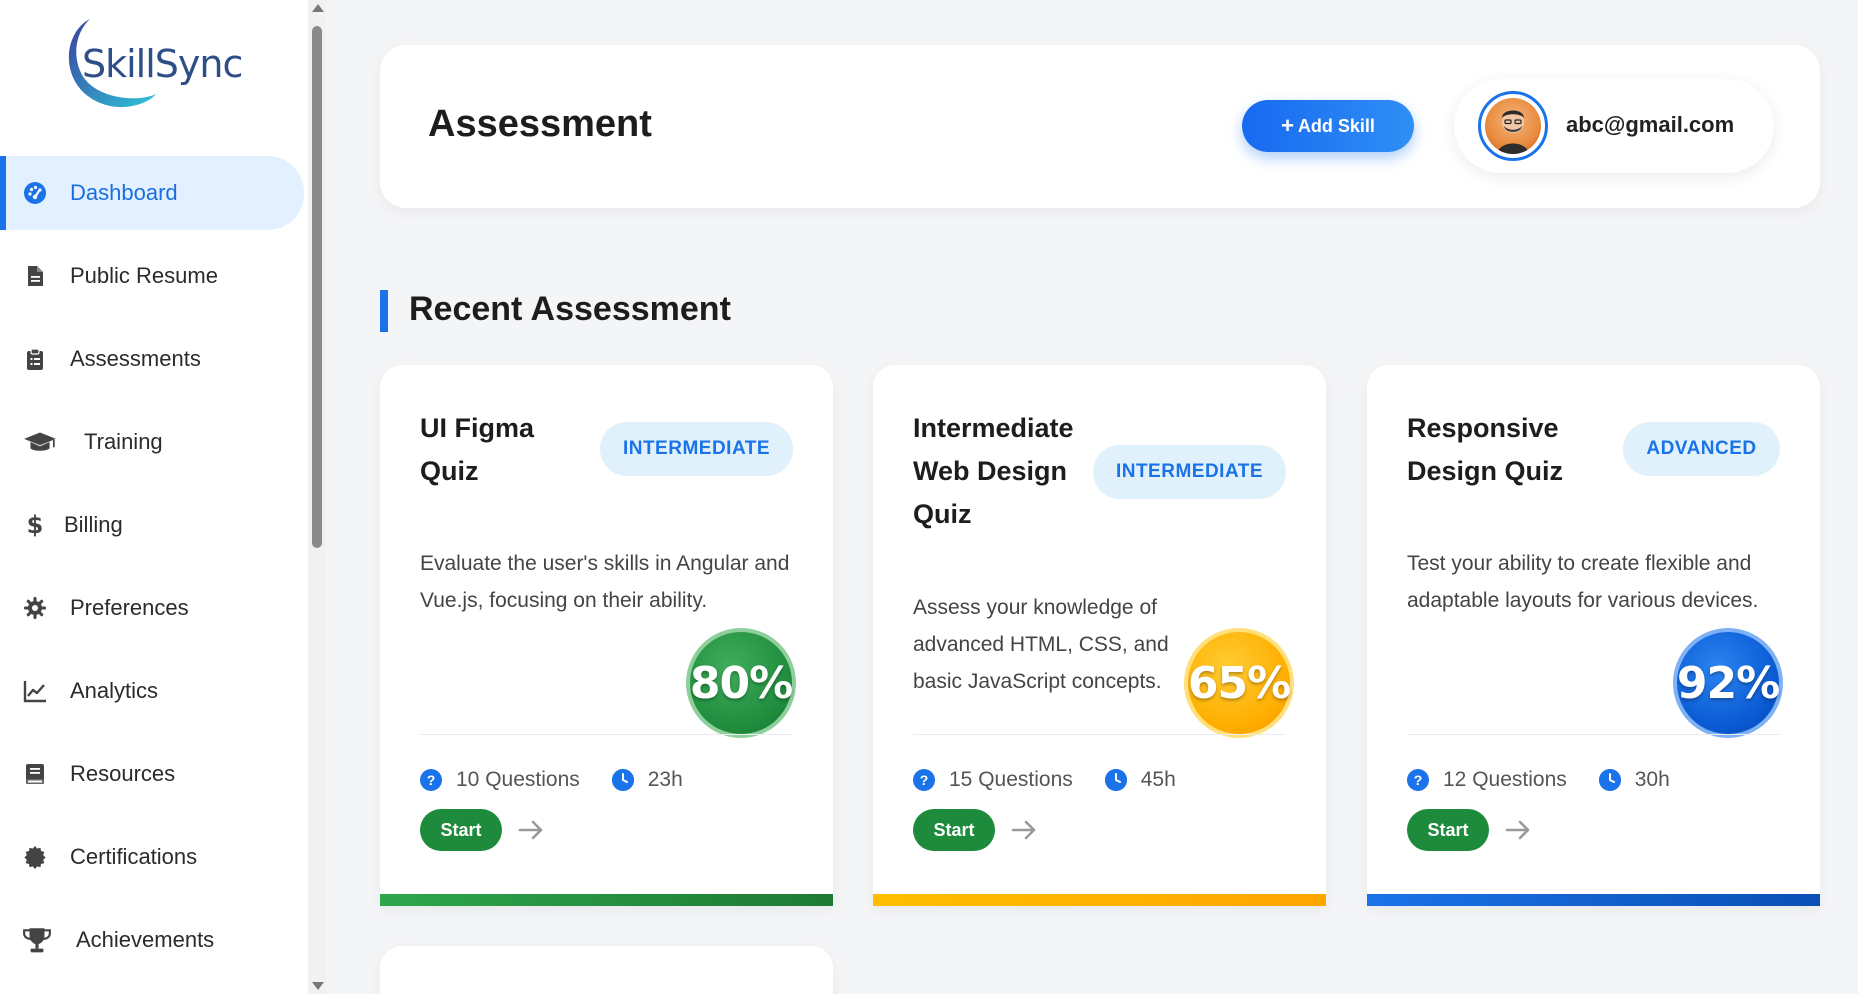 The height and width of the screenshot is (994, 1858). I want to click on sidebar-item-billing: $ Billing, so click(154, 525).